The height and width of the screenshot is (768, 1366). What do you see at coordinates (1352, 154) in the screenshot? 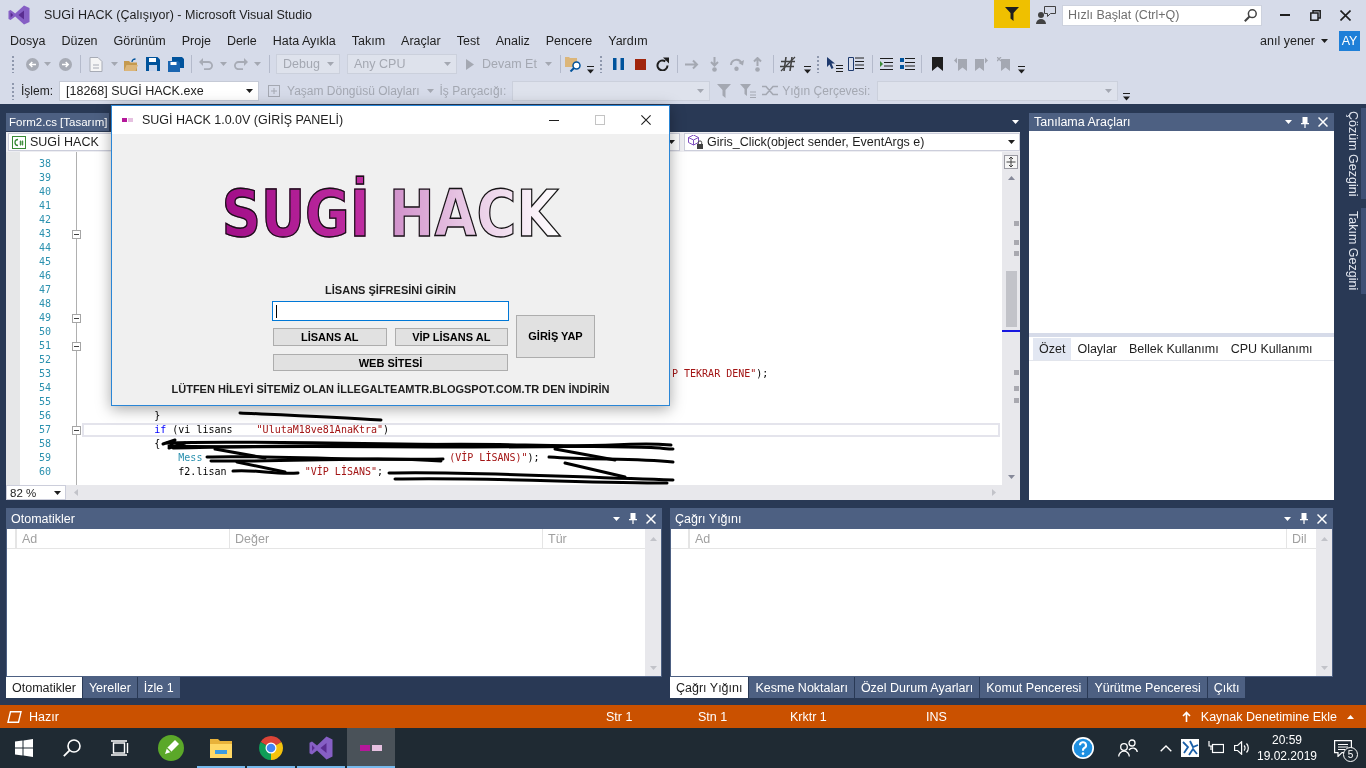
I see `side-tab: Çözüm Gezgini` at bounding box center [1352, 154].